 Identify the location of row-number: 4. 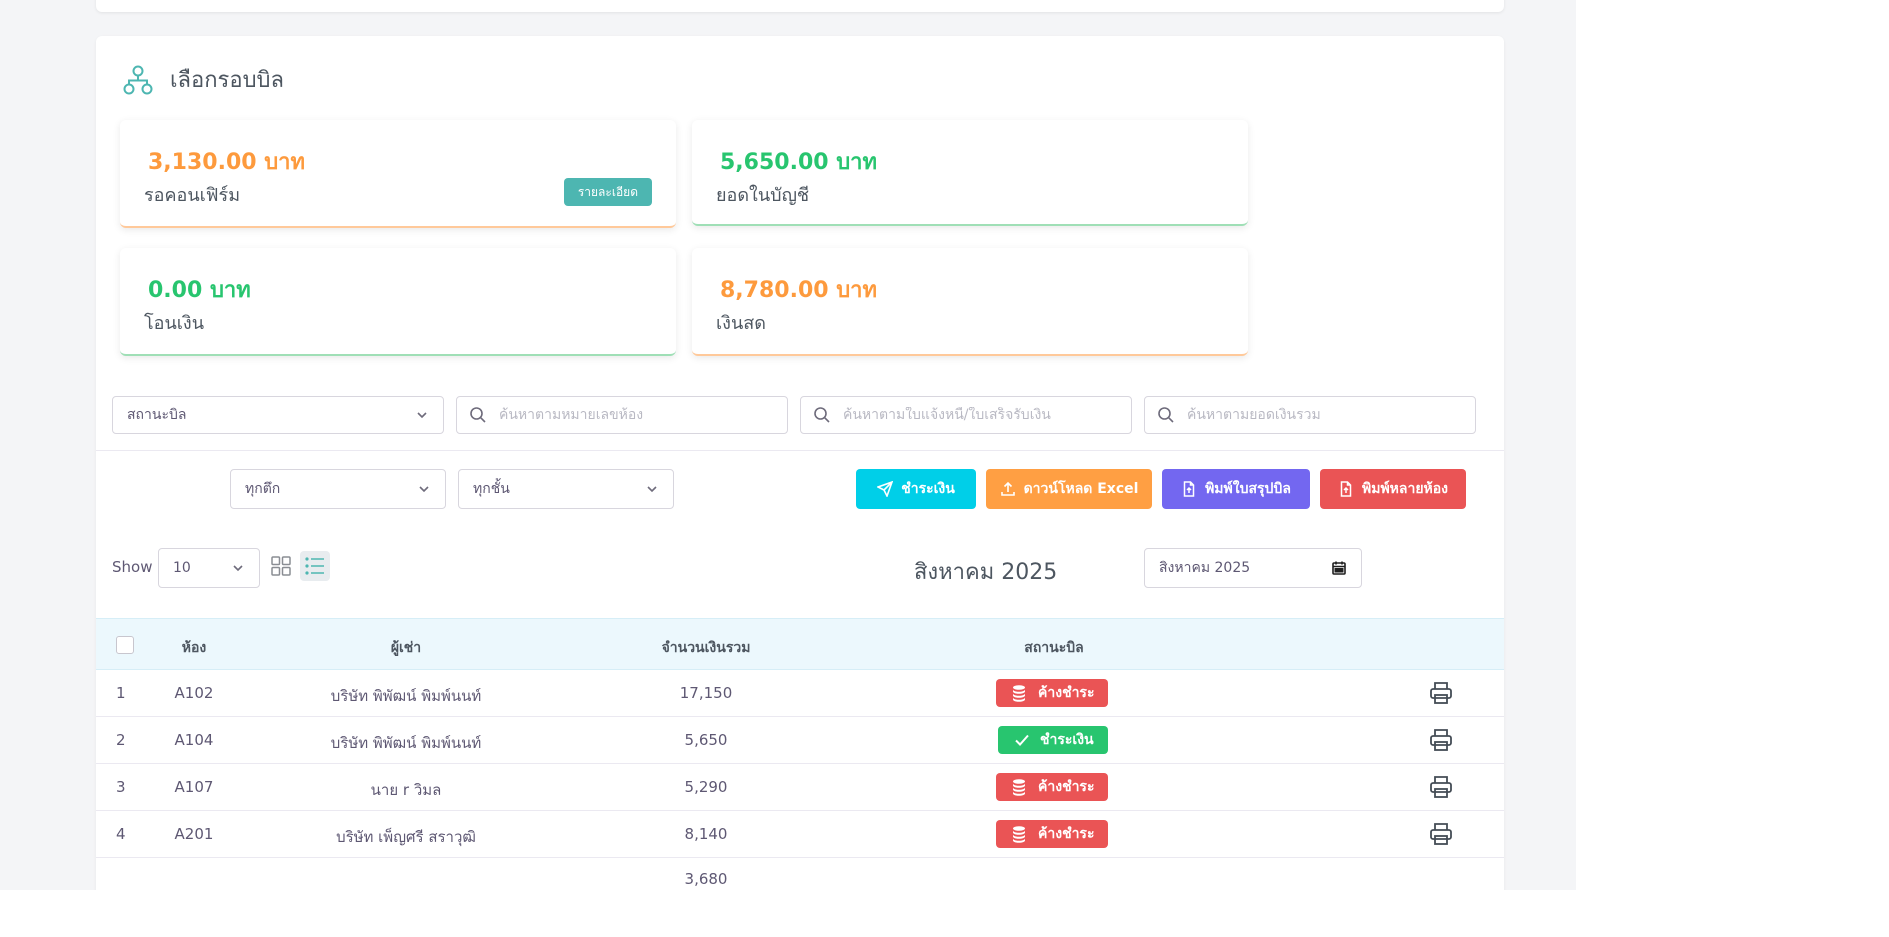
(121, 834).